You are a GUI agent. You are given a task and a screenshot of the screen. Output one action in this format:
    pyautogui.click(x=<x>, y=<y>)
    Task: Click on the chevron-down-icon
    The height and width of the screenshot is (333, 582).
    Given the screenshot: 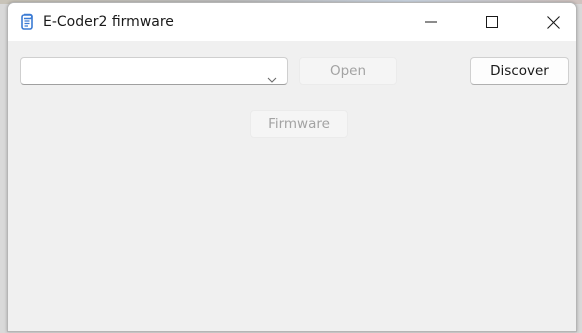 What is the action you would take?
    pyautogui.click(x=272, y=77)
    